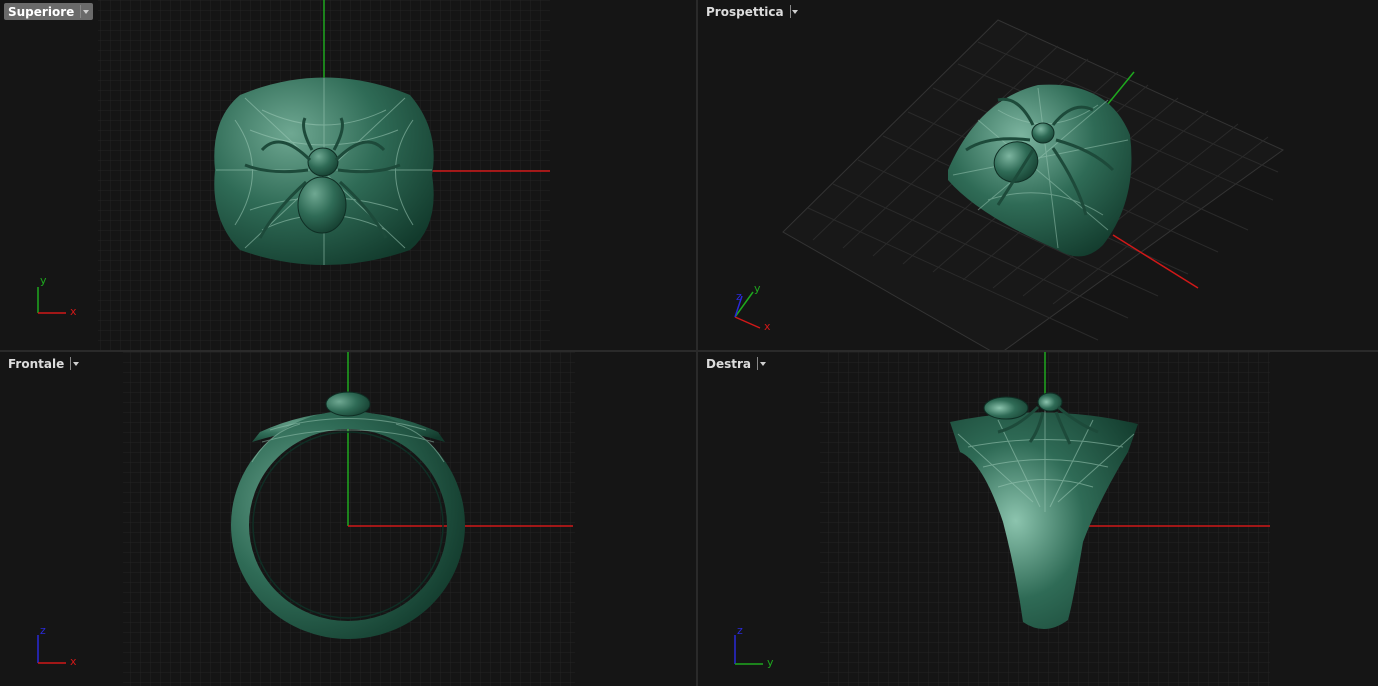  I want to click on viewport-title-label: Superiore, so click(41, 11).